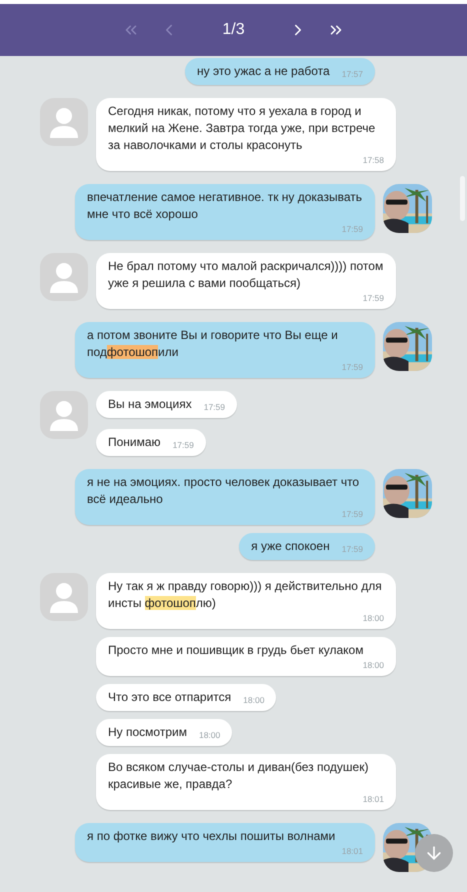 Image resolution: width=467 pixels, height=892 pixels. Describe the element at coordinates (239, 776) in the screenshot. I see `message-text: Во всяком случае-столы и диван(без подушек) красивые же, правда?` at that location.